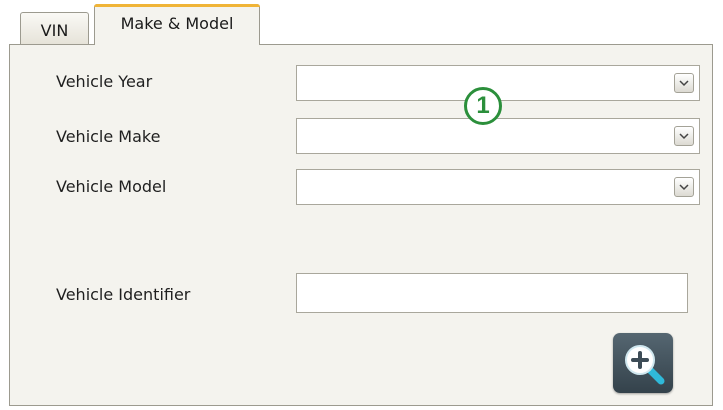 This screenshot has width=723, height=410. I want to click on vehicle-identifier-field, so click(492, 293).